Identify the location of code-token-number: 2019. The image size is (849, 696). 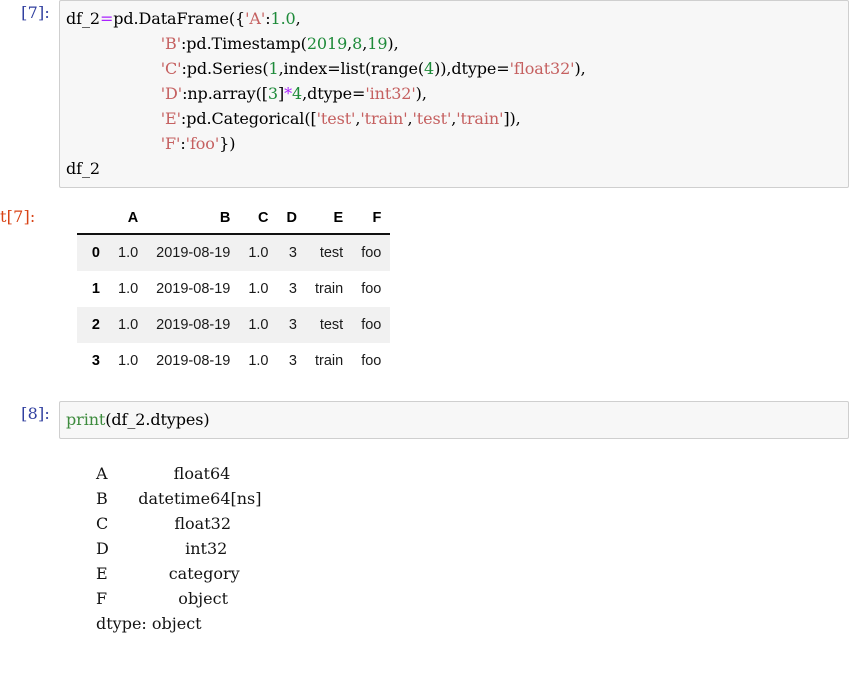
(327, 43).